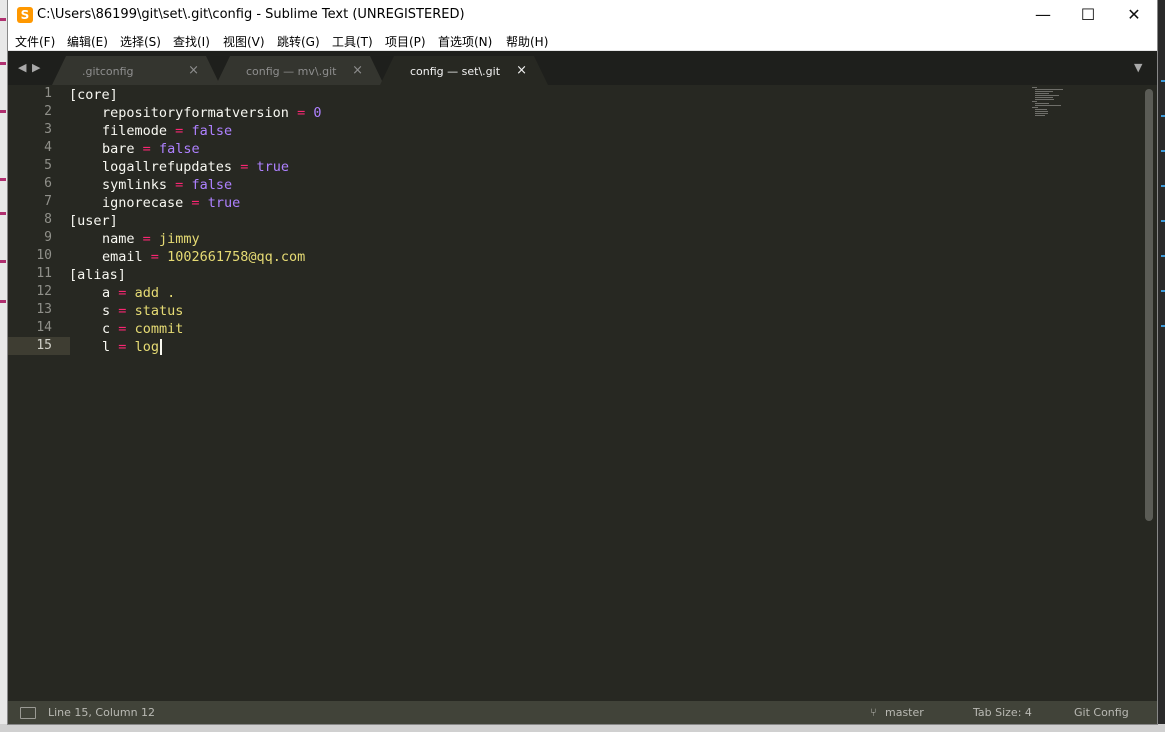 This screenshot has width=1165, height=732. I want to click on tab-label: config — mv\.git, so click(291, 71).